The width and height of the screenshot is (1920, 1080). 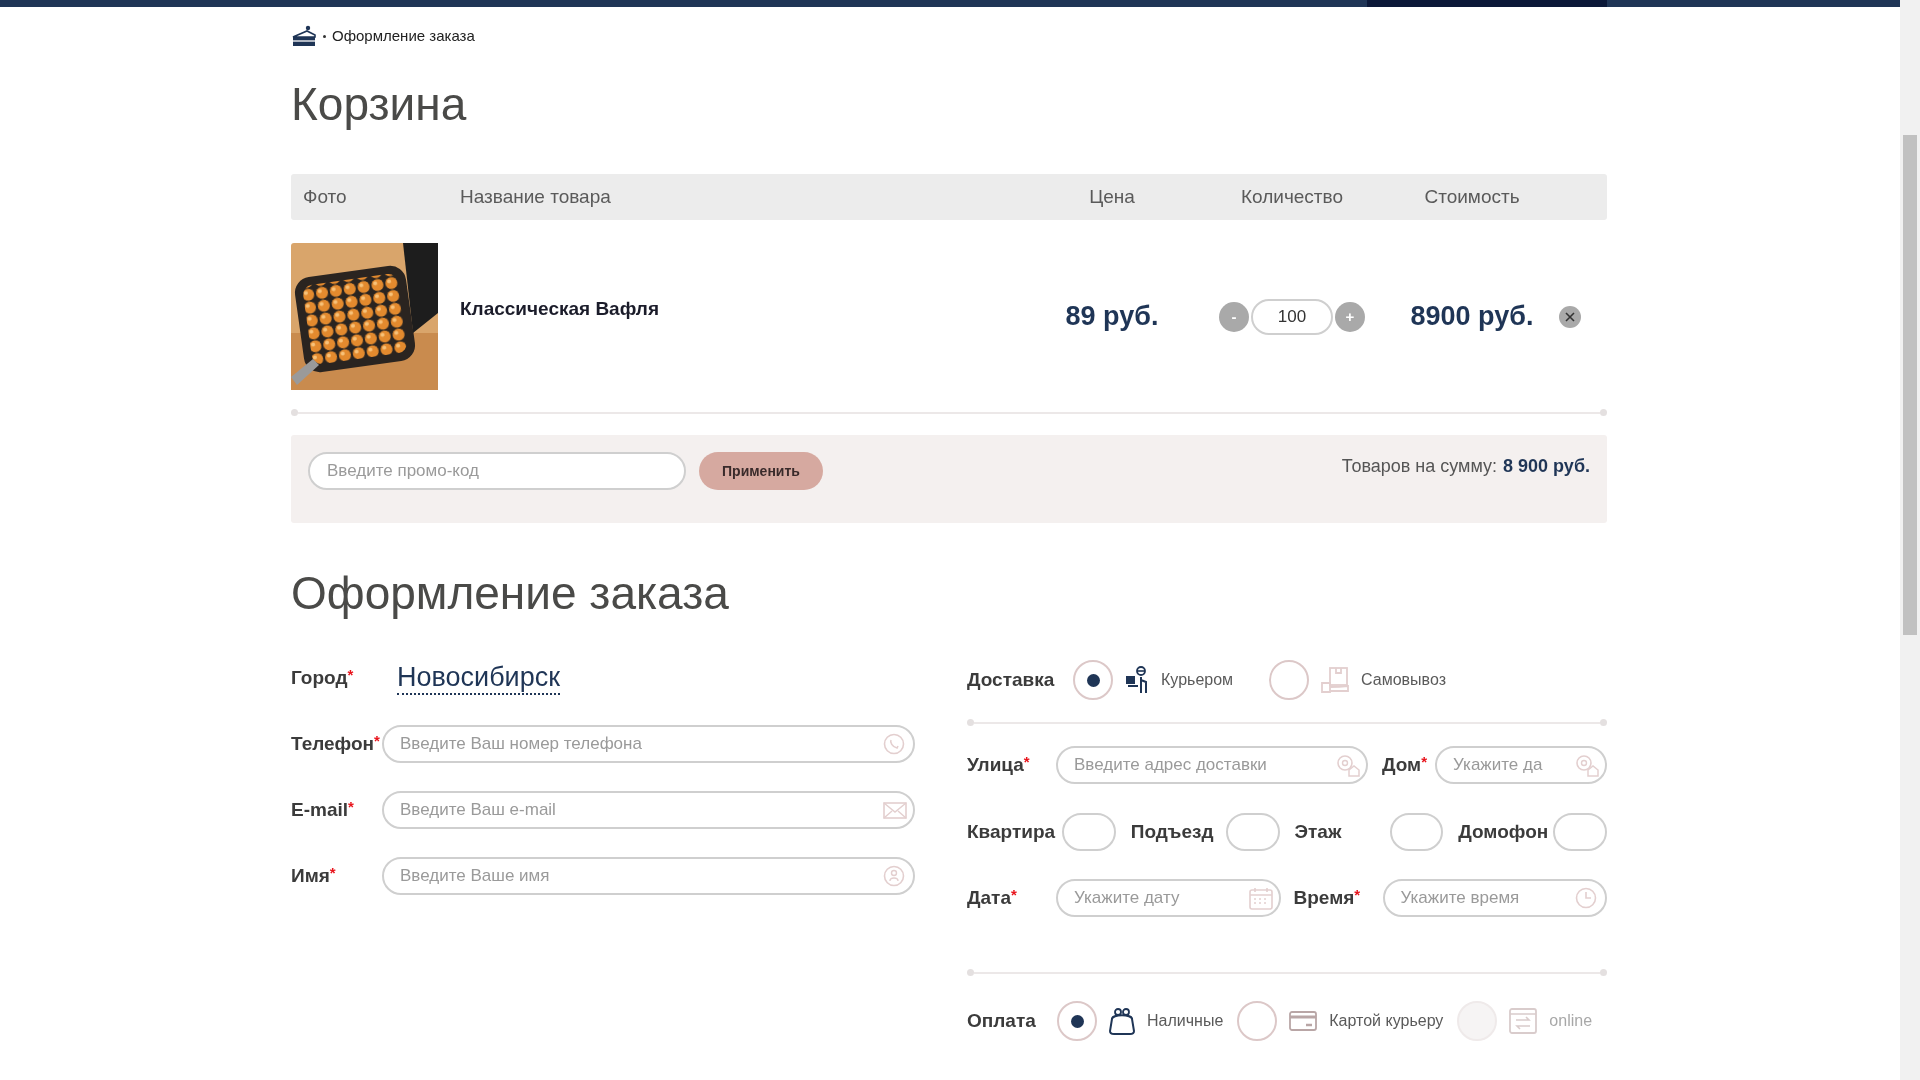 I want to click on promo-code-field: Введите промо-код, so click(x=497, y=471).